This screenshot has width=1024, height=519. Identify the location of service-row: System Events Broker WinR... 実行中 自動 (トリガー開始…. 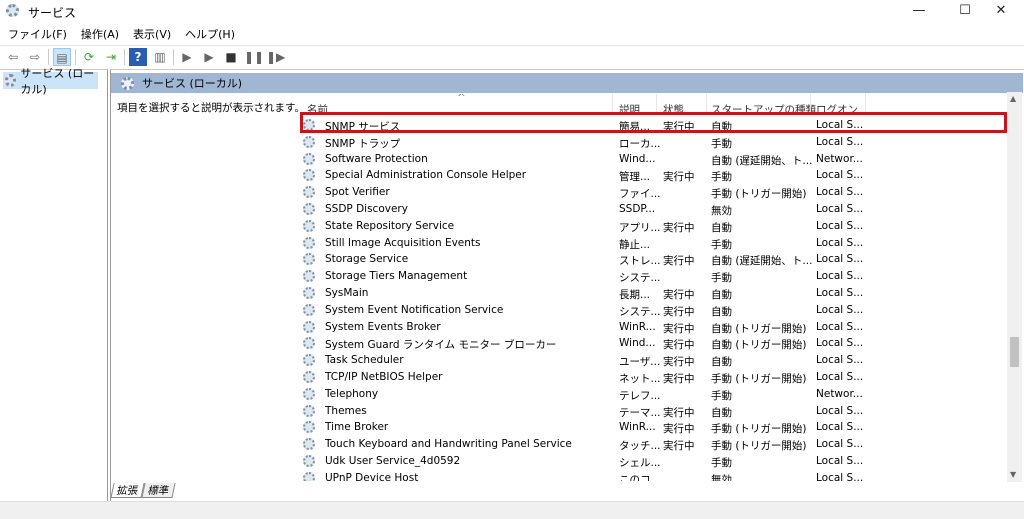
(654, 327).